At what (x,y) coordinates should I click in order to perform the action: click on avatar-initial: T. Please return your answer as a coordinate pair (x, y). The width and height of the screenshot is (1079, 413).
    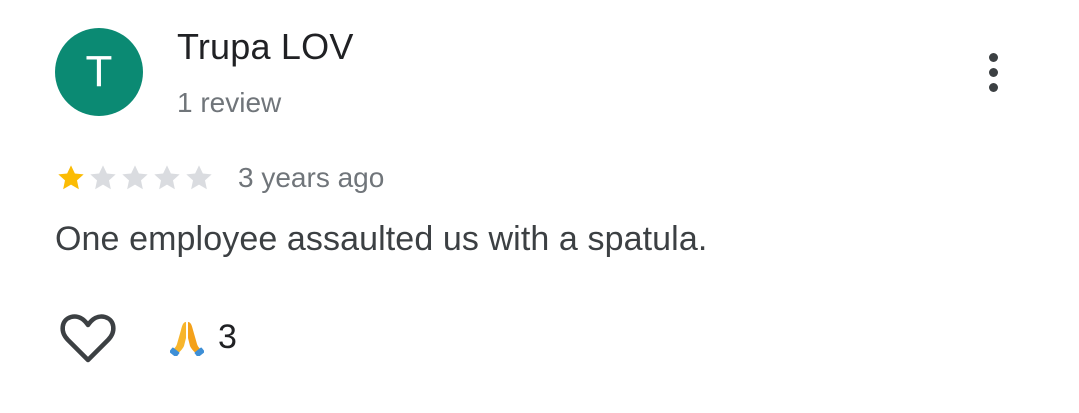
    Looking at the image, I should click on (99, 71).